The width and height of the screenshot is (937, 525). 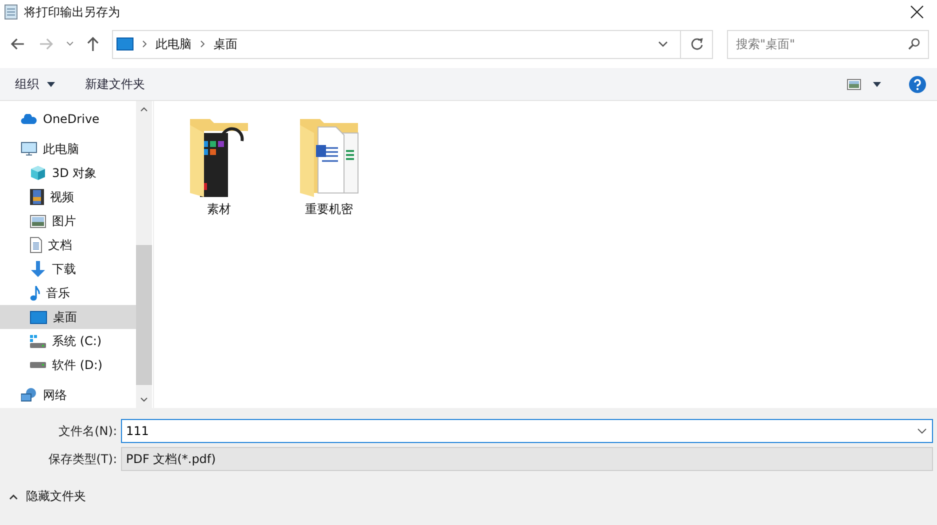 What do you see at coordinates (413, 44) in the screenshot?
I see `address-bar: 此电脑 桌面` at bounding box center [413, 44].